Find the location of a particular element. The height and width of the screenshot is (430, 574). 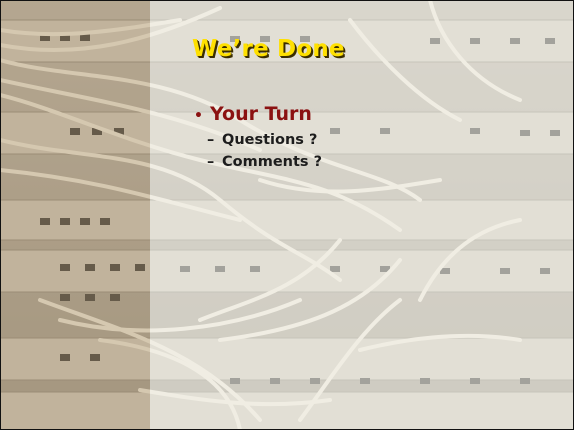

bullet-line: • Your Turn is located at coordinates (258, 114).